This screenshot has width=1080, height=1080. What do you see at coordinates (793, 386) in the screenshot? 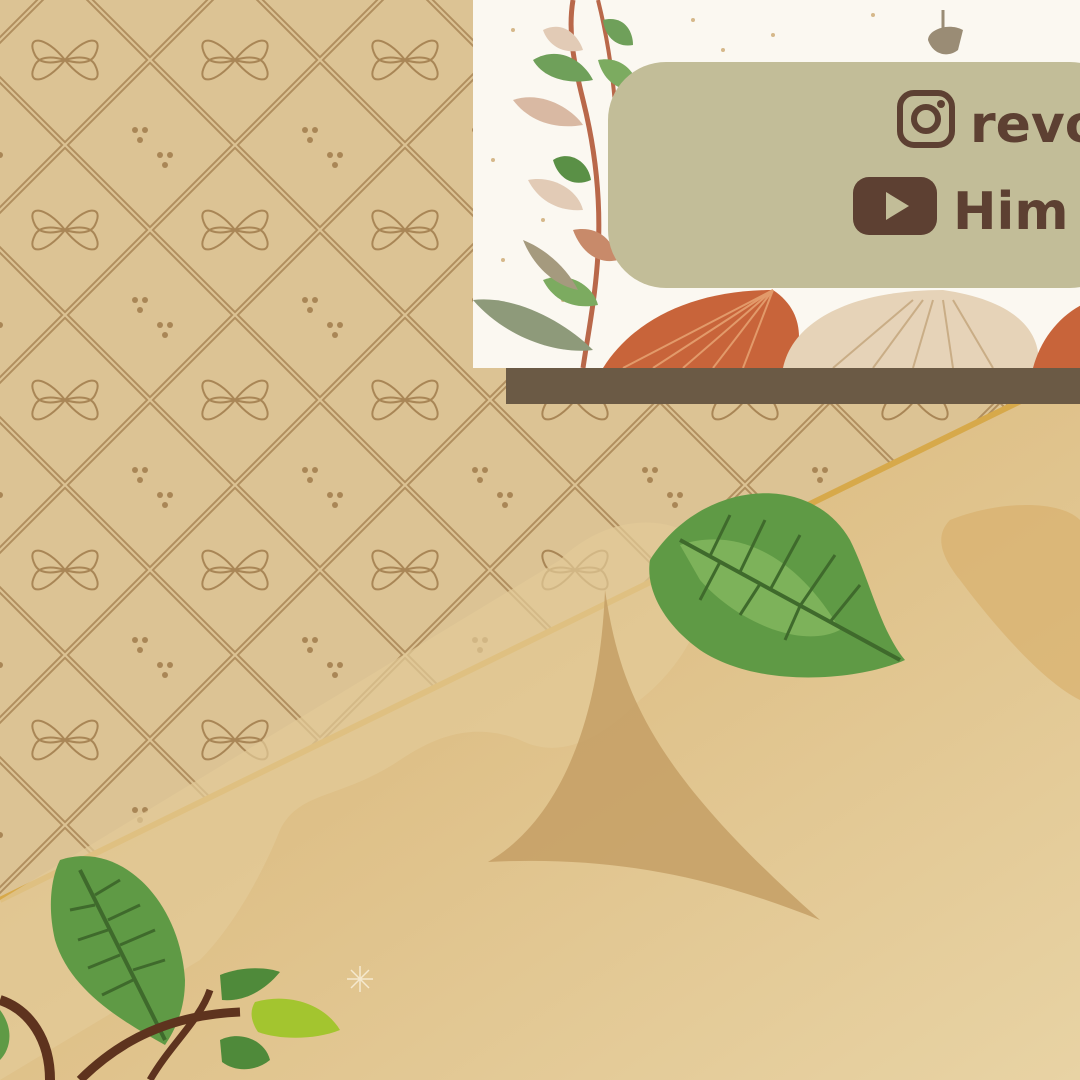
I see `card-shadow` at bounding box center [793, 386].